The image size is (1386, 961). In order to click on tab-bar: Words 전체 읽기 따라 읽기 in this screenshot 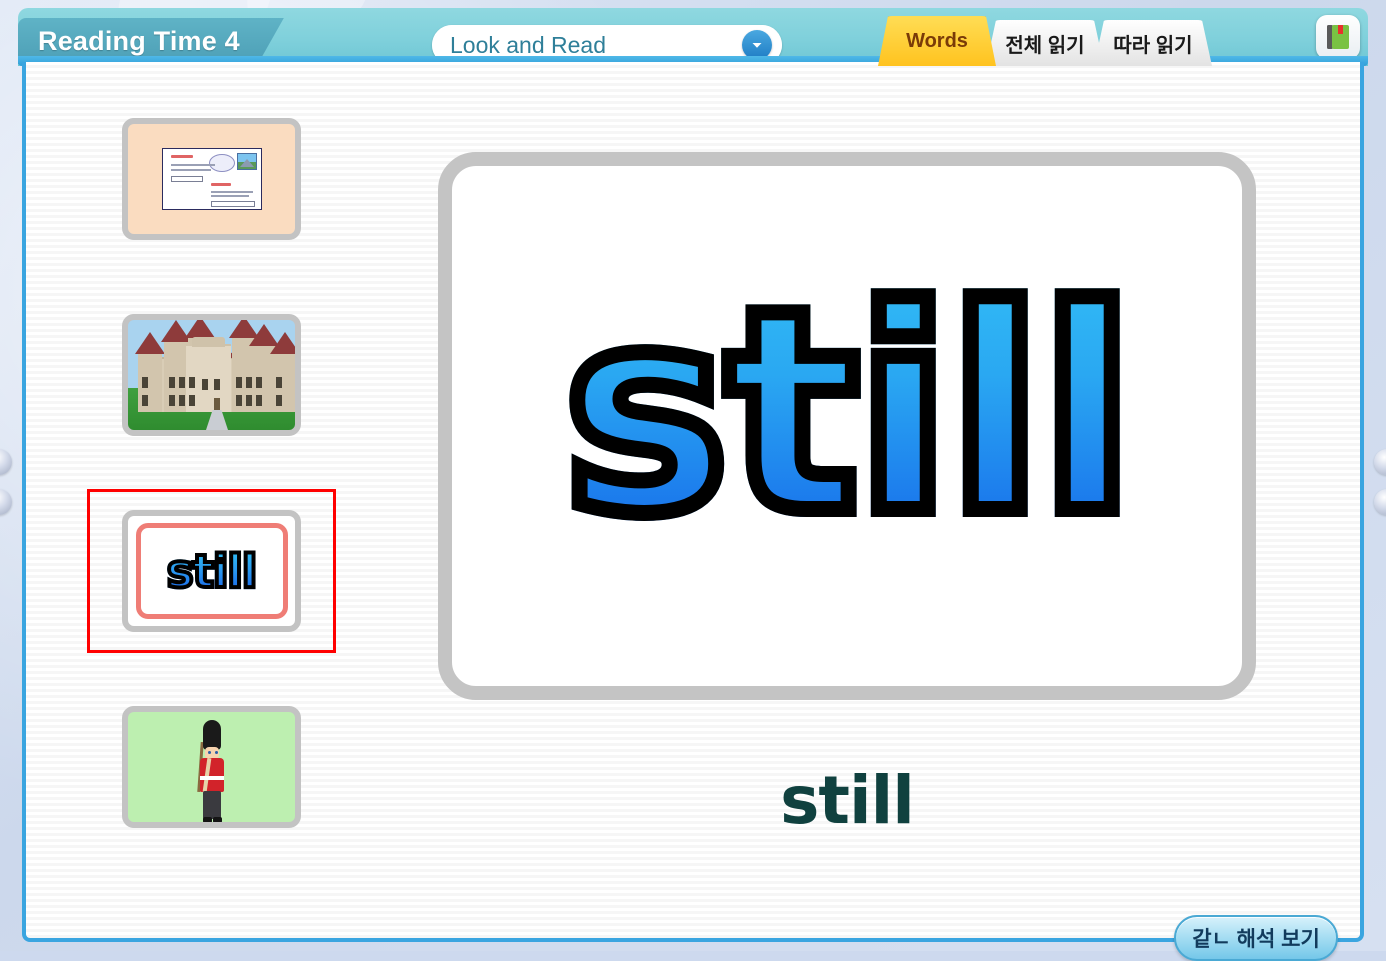, I will do `click(1040, 40)`.